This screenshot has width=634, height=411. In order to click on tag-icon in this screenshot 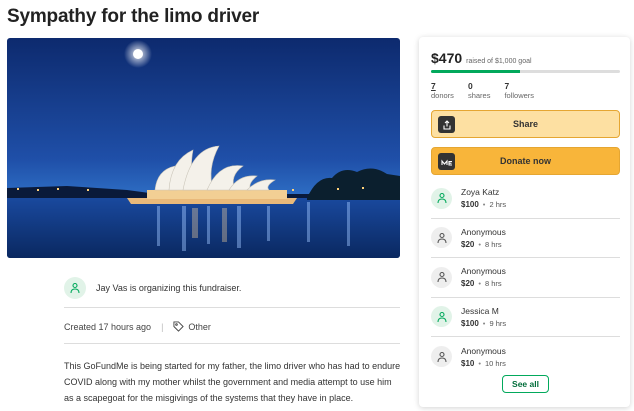, I will do `click(179, 326)`.